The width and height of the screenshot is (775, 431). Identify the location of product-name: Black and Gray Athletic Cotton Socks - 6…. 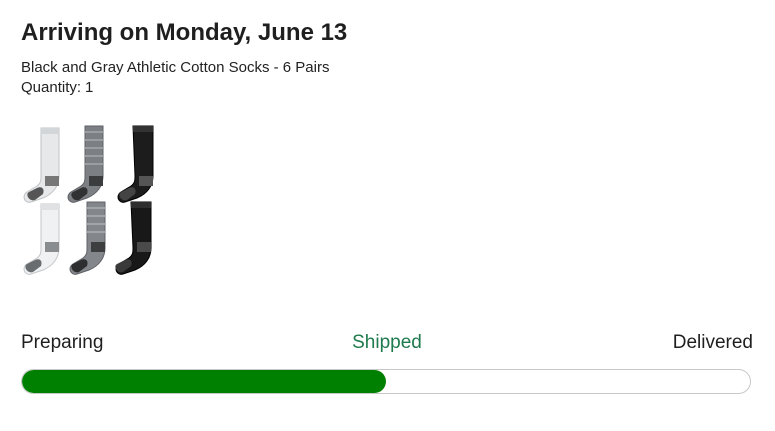
(175, 67).